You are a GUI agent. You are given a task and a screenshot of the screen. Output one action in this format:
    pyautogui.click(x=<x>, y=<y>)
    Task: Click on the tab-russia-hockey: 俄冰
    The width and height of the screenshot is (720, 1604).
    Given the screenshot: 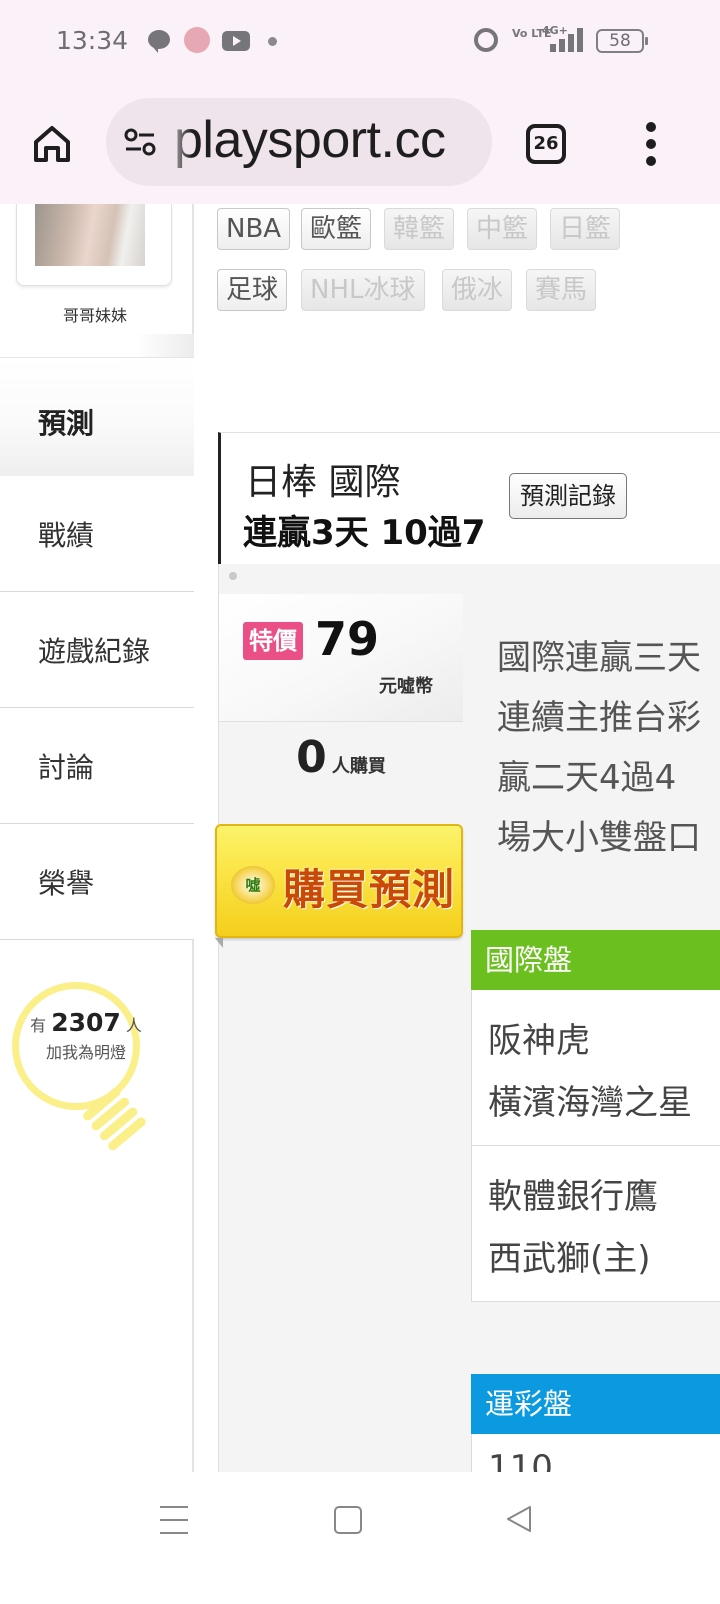 What is the action you would take?
    pyautogui.click(x=477, y=290)
    